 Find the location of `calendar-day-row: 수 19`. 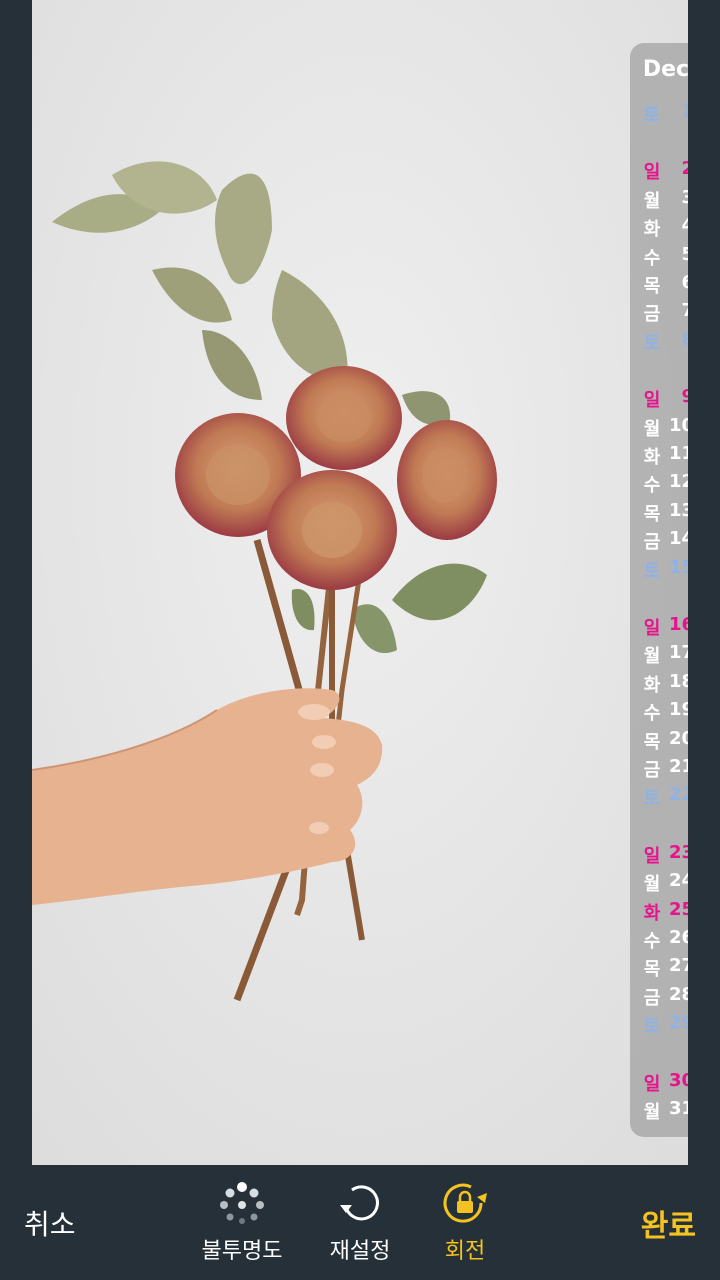

calendar-day-row: 수 19 is located at coordinates (659, 713).